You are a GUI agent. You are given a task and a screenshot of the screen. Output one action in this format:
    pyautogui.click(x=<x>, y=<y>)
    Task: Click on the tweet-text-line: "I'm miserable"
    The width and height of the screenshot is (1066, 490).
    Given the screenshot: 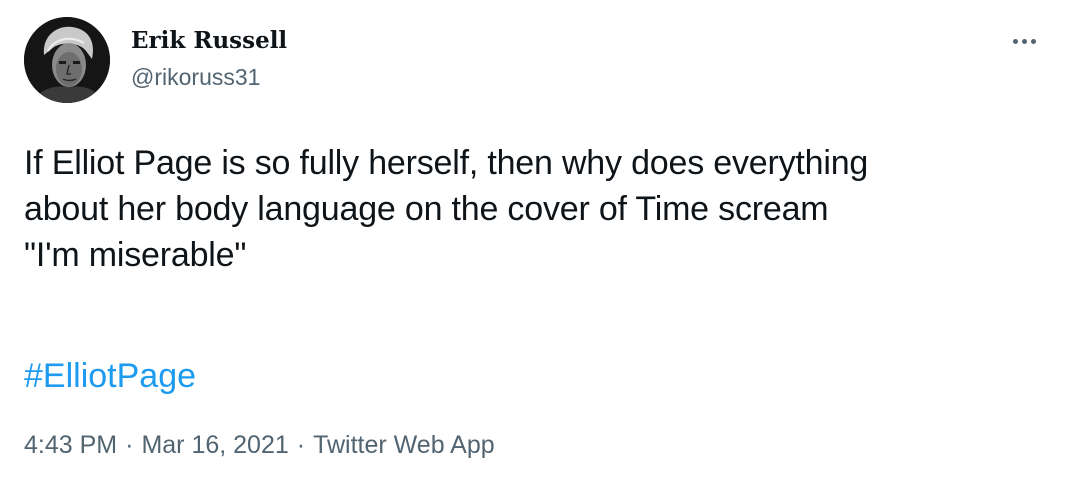 What is the action you would take?
    pyautogui.click(x=135, y=255)
    